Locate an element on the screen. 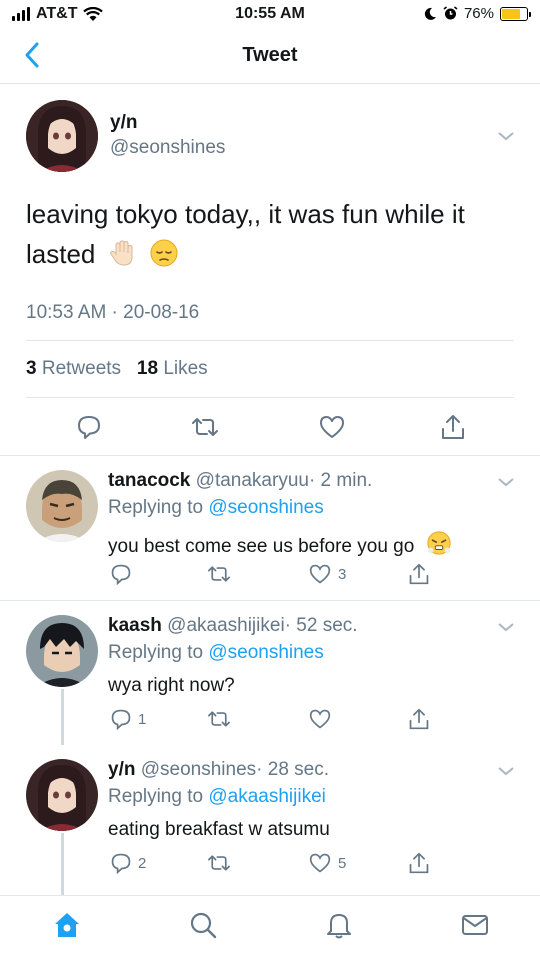 This screenshot has width=540, height=960. like-button is located at coordinates (323, 719).